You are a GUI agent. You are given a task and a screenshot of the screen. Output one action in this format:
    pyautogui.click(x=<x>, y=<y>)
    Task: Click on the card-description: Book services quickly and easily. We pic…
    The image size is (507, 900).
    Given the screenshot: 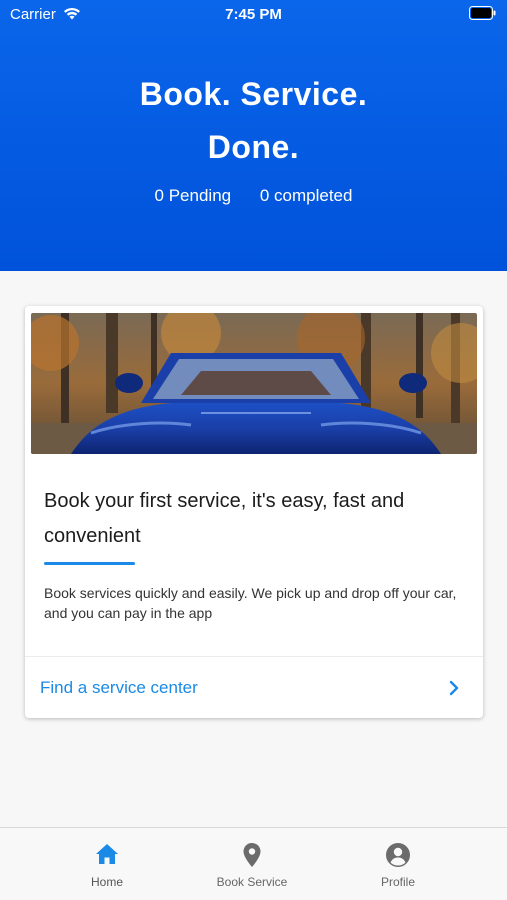 What is the action you would take?
    pyautogui.click(x=250, y=603)
    